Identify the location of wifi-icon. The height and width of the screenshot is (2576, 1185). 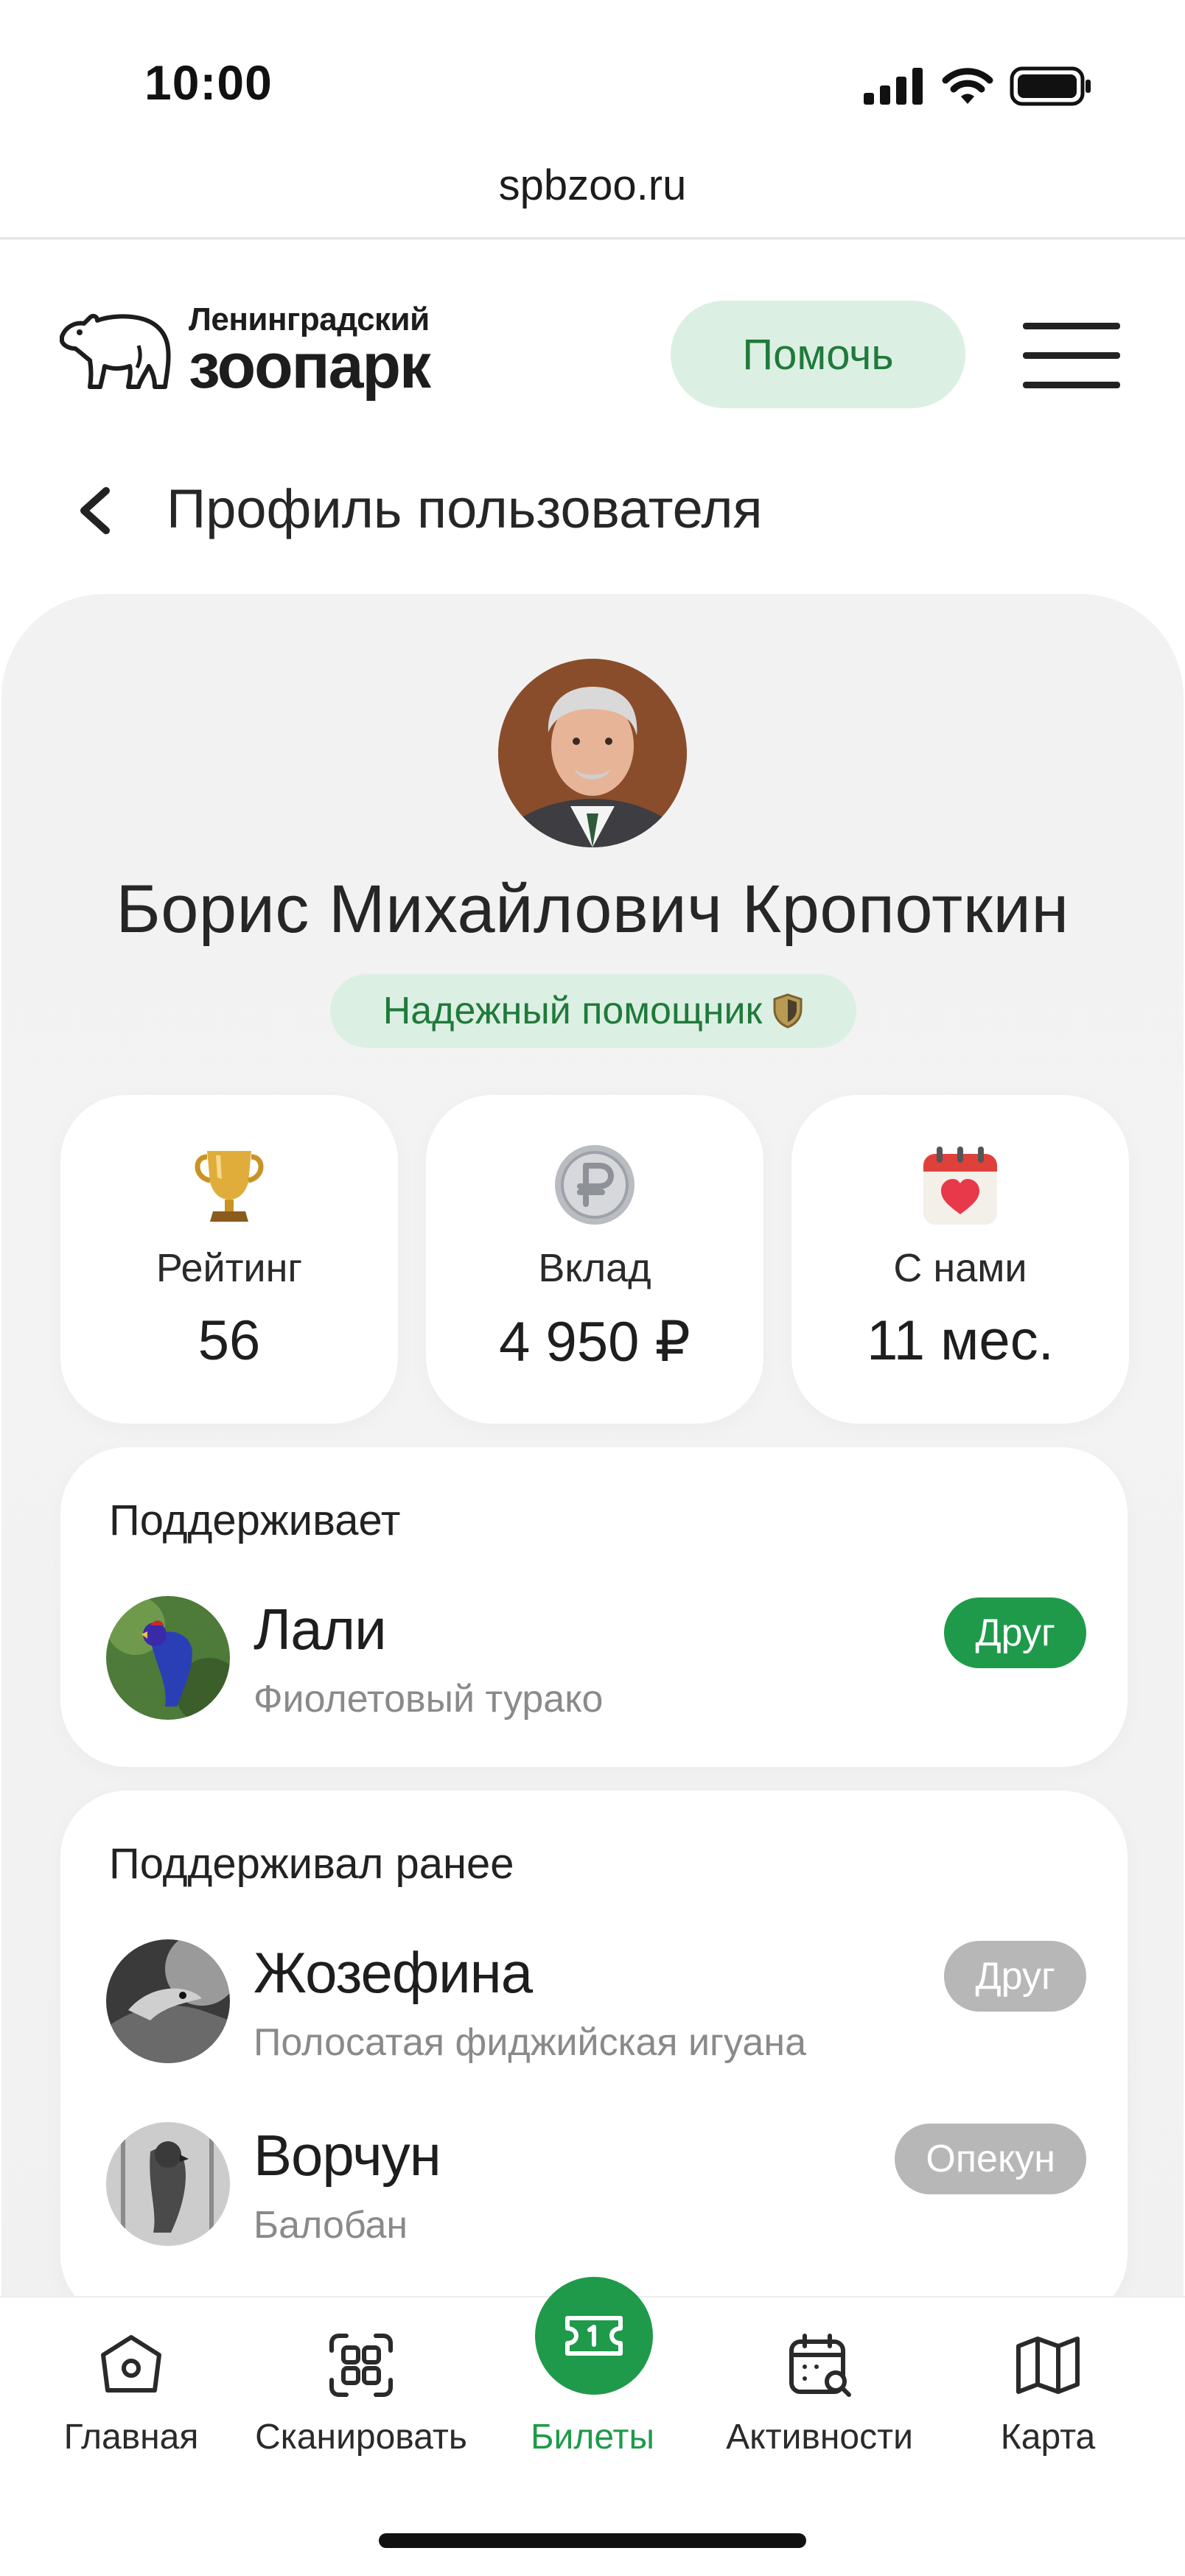
(967, 86).